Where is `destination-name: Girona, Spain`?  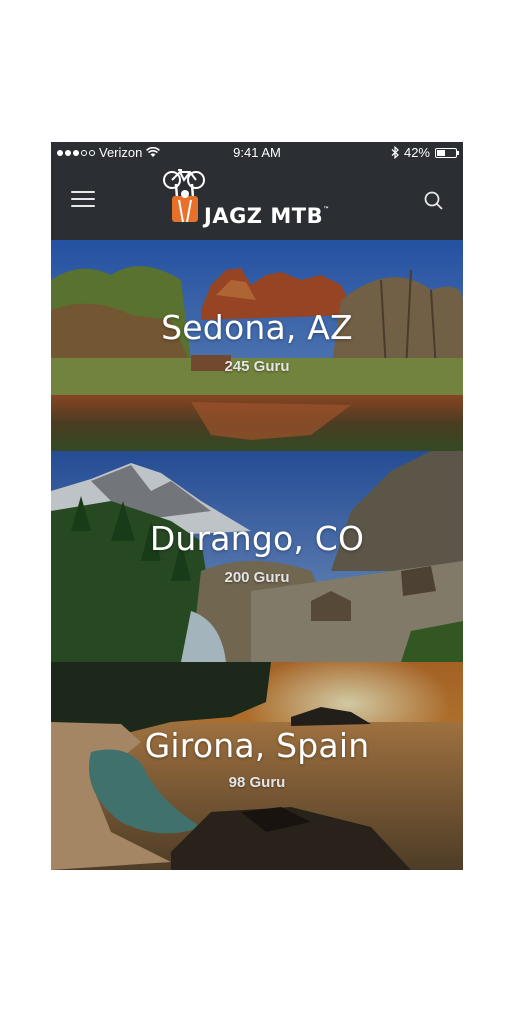
destination-name: Girona, Spain is located at coordinates (257, 745).